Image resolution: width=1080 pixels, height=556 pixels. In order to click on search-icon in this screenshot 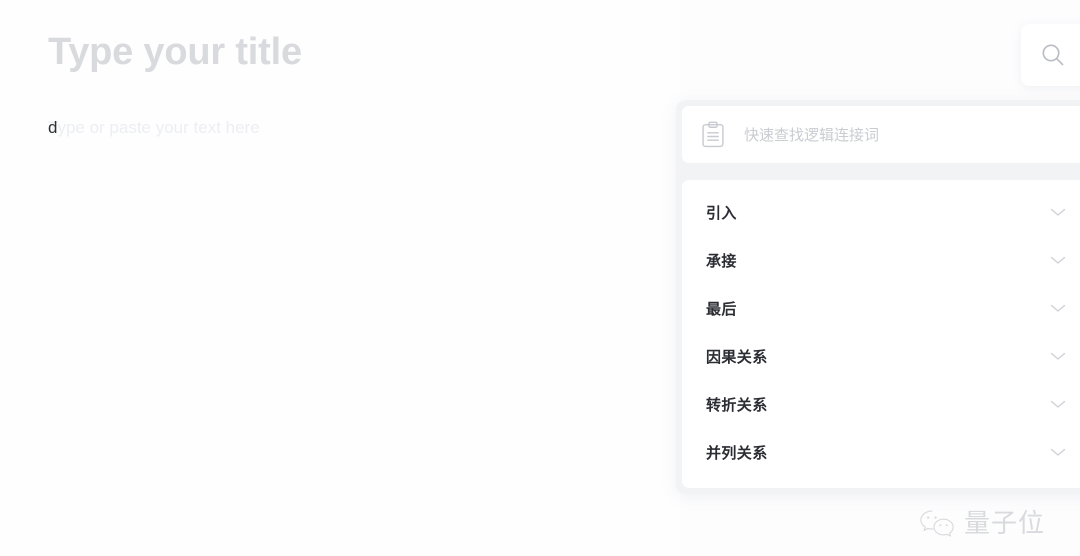, I will do `click(1053, 55)`.